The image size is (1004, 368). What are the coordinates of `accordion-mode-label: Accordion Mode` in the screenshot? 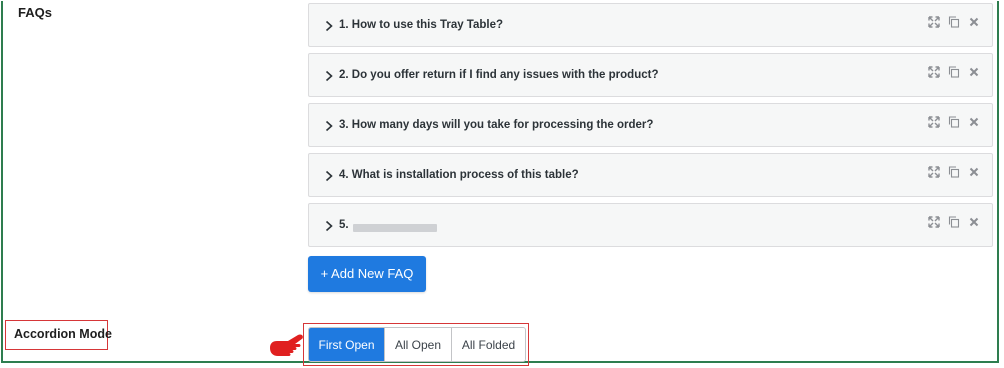 It's located at (63, 334).